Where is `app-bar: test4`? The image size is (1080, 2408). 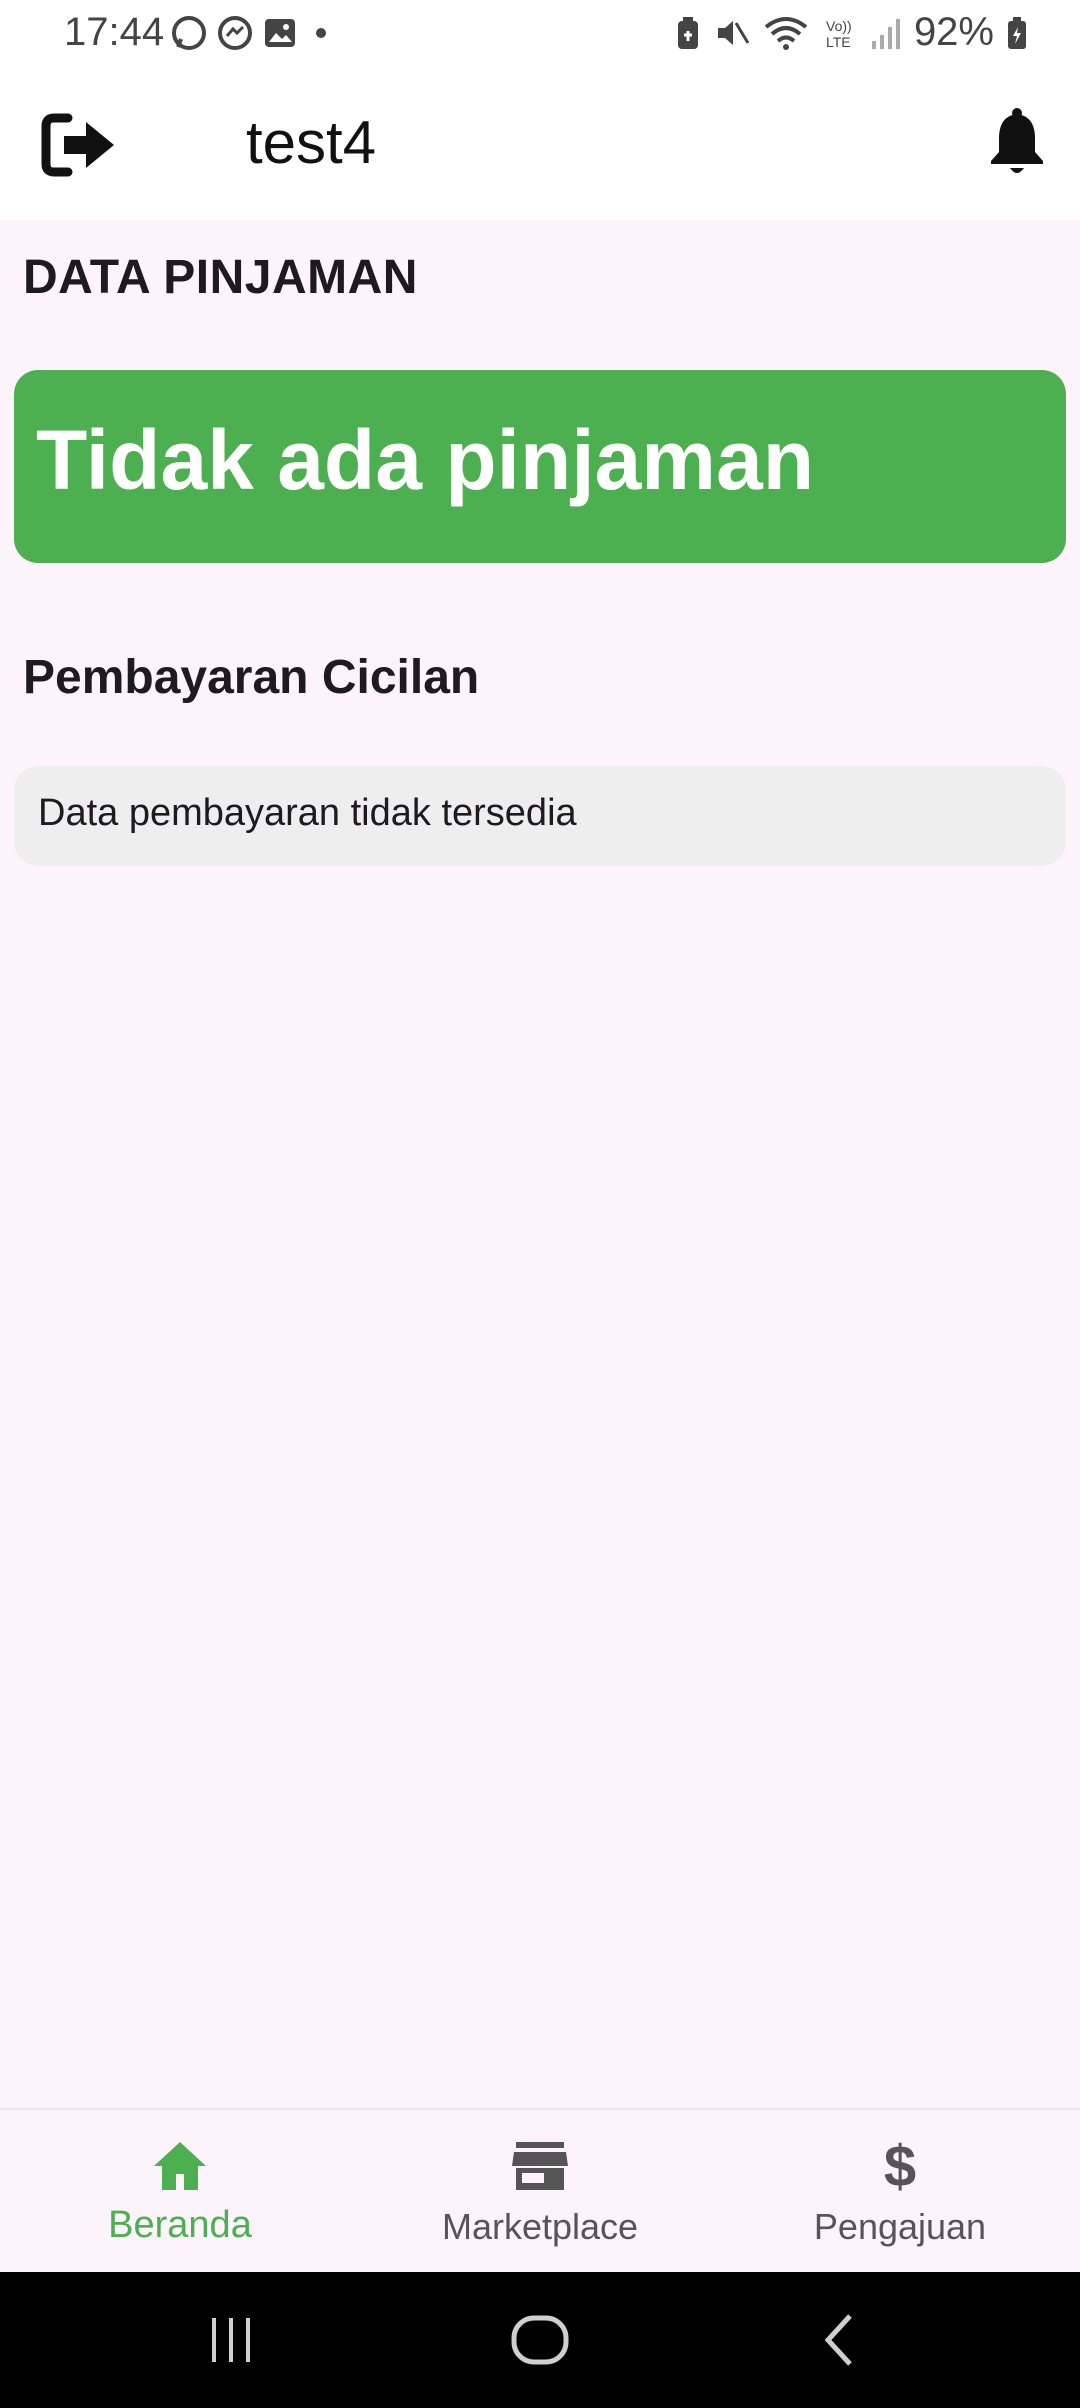 app-bar: test4 is located at coordinates (540, 146).